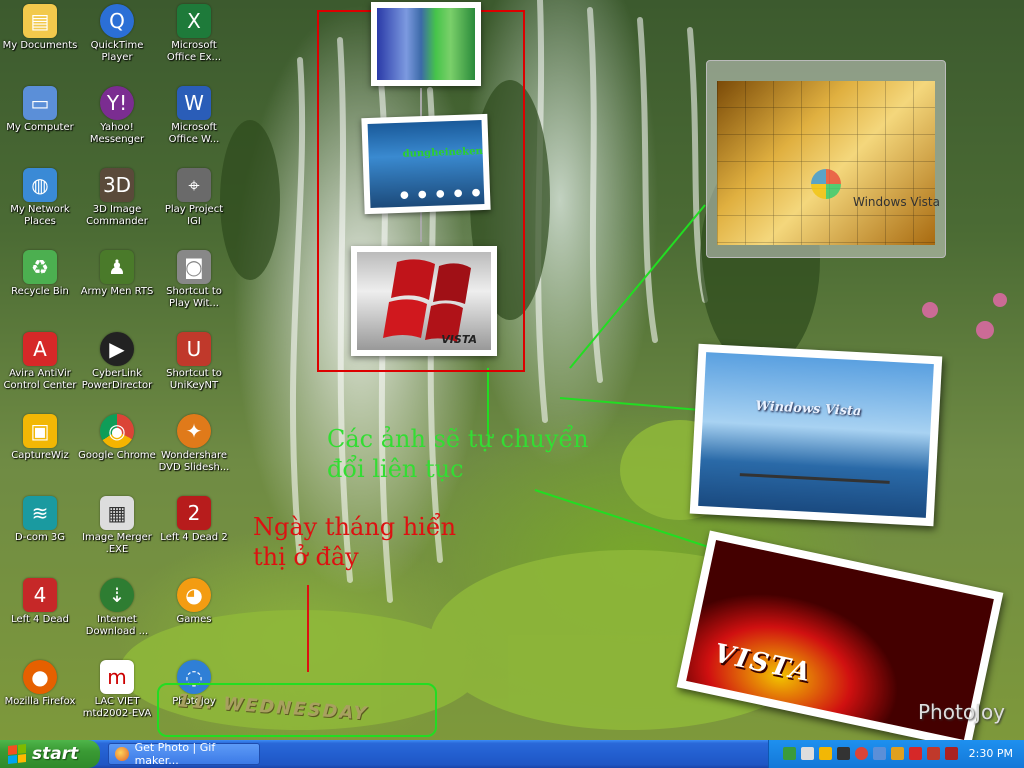 This screenshot has width=1024, height=768. Describe the element at coordinates (40, 602) in the screenshot. I see `desktop-icon-left-4-dead: 4 Left 4 Dead` at that location.